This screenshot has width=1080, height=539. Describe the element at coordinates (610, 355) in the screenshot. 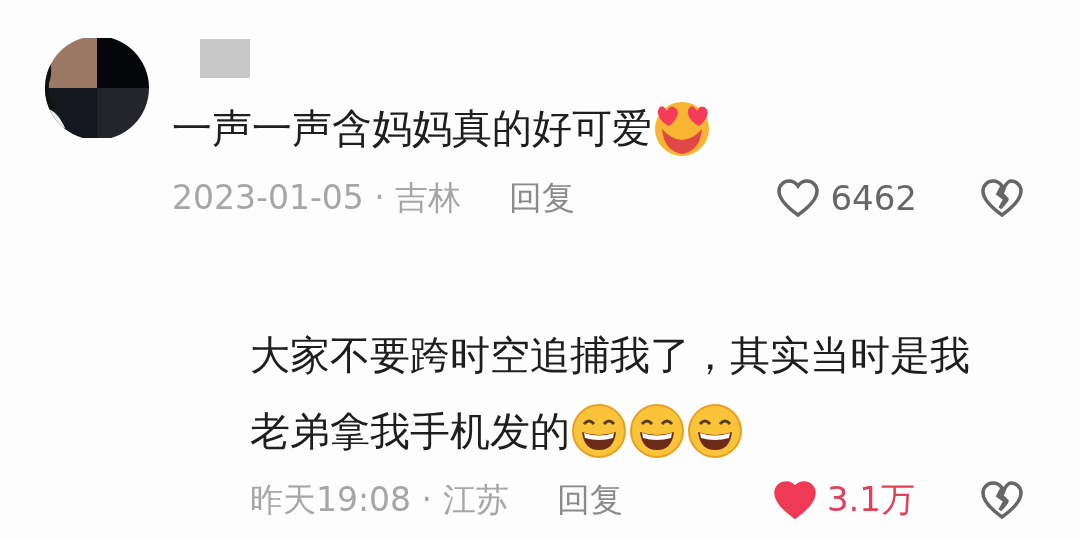

I see `reply-text: 大家不要跨时空追捕我了，其实当时是我` at that location.